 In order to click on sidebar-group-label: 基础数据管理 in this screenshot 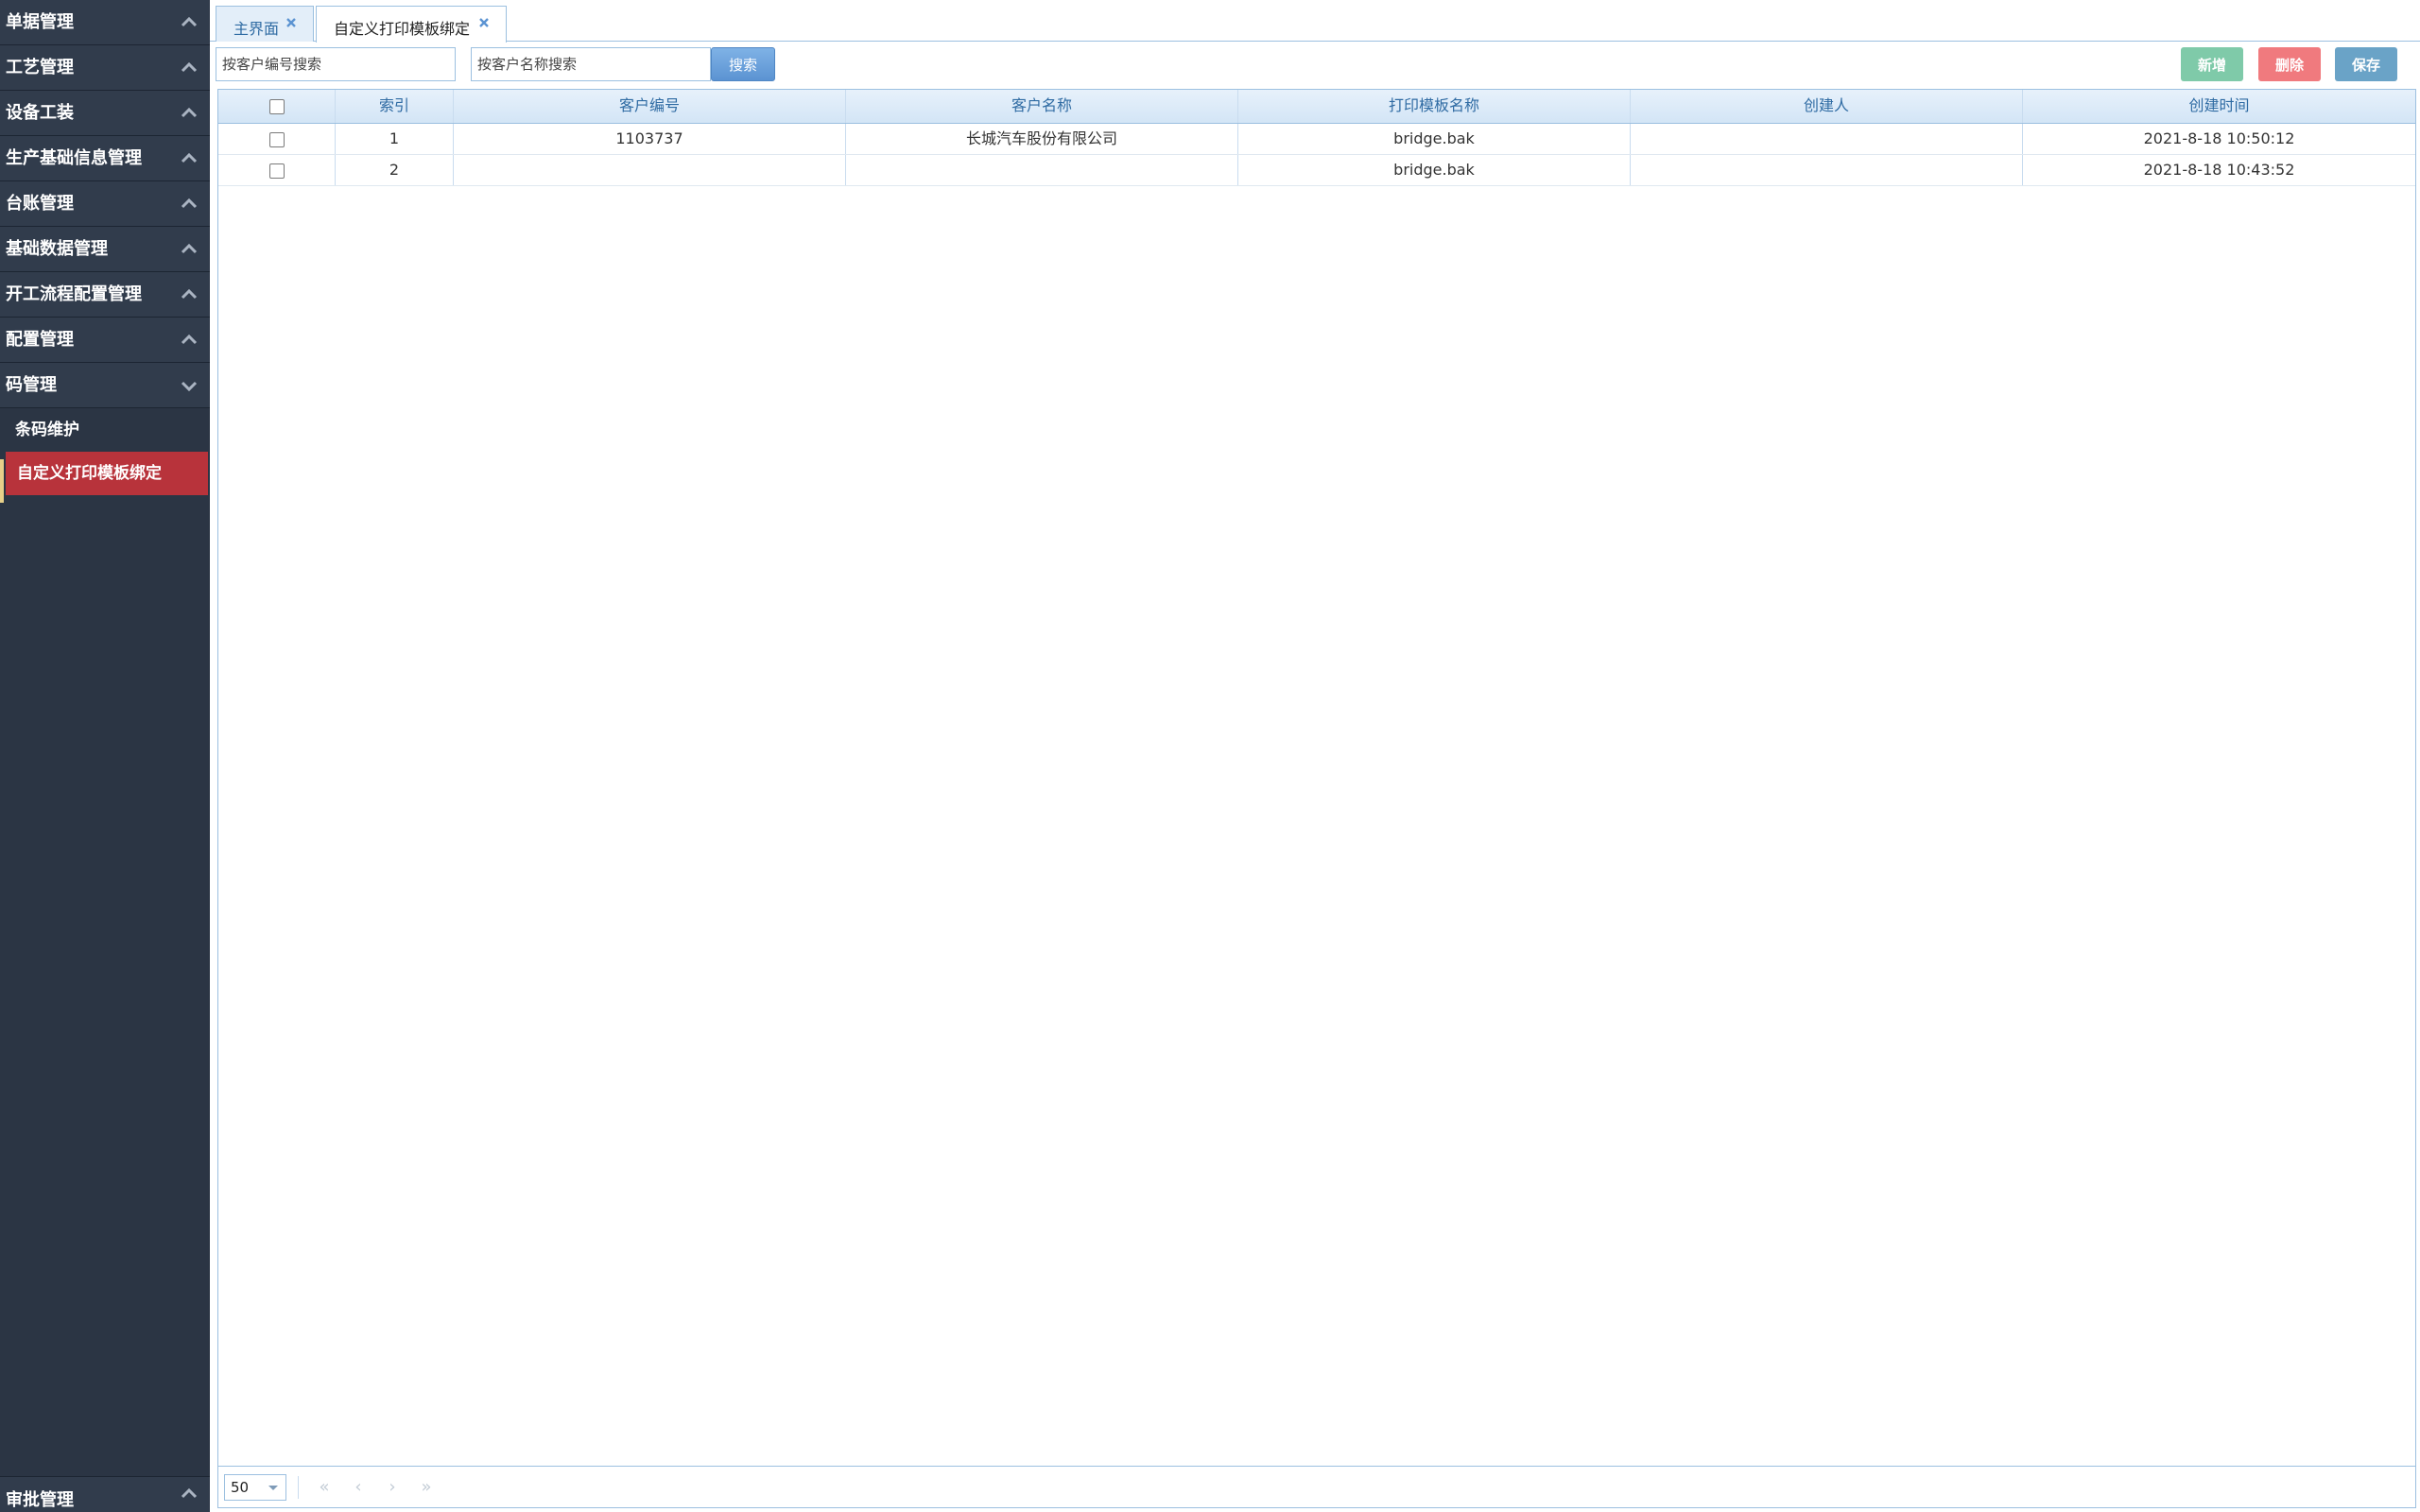, I will do `click(57, 249)`.